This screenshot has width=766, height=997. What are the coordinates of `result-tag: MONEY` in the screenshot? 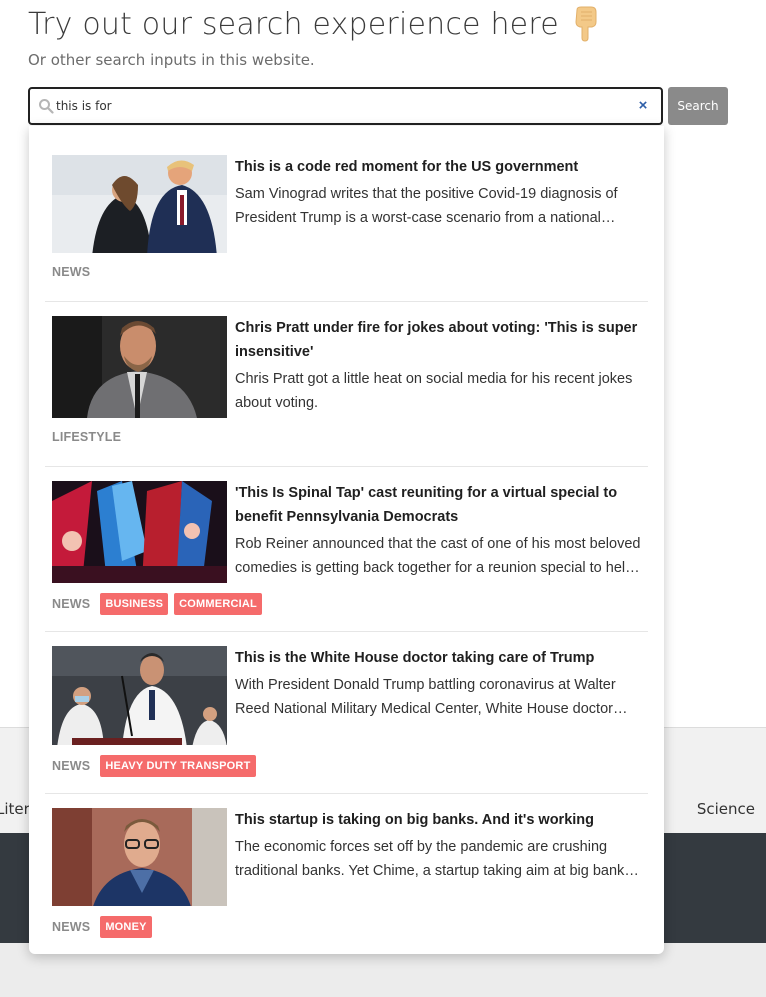 It's located at (126, 927).